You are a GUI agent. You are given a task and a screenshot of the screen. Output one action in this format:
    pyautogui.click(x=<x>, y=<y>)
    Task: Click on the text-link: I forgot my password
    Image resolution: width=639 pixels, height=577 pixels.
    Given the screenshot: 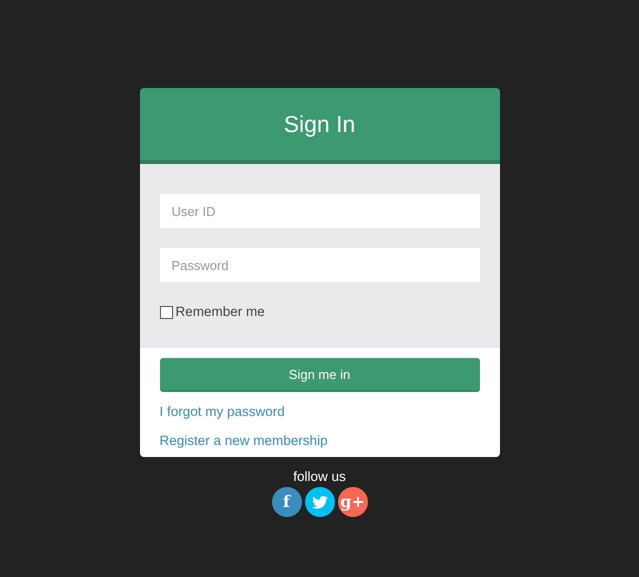 What is the action you would take?
    pyautogui.click(x=222, y=412)
    